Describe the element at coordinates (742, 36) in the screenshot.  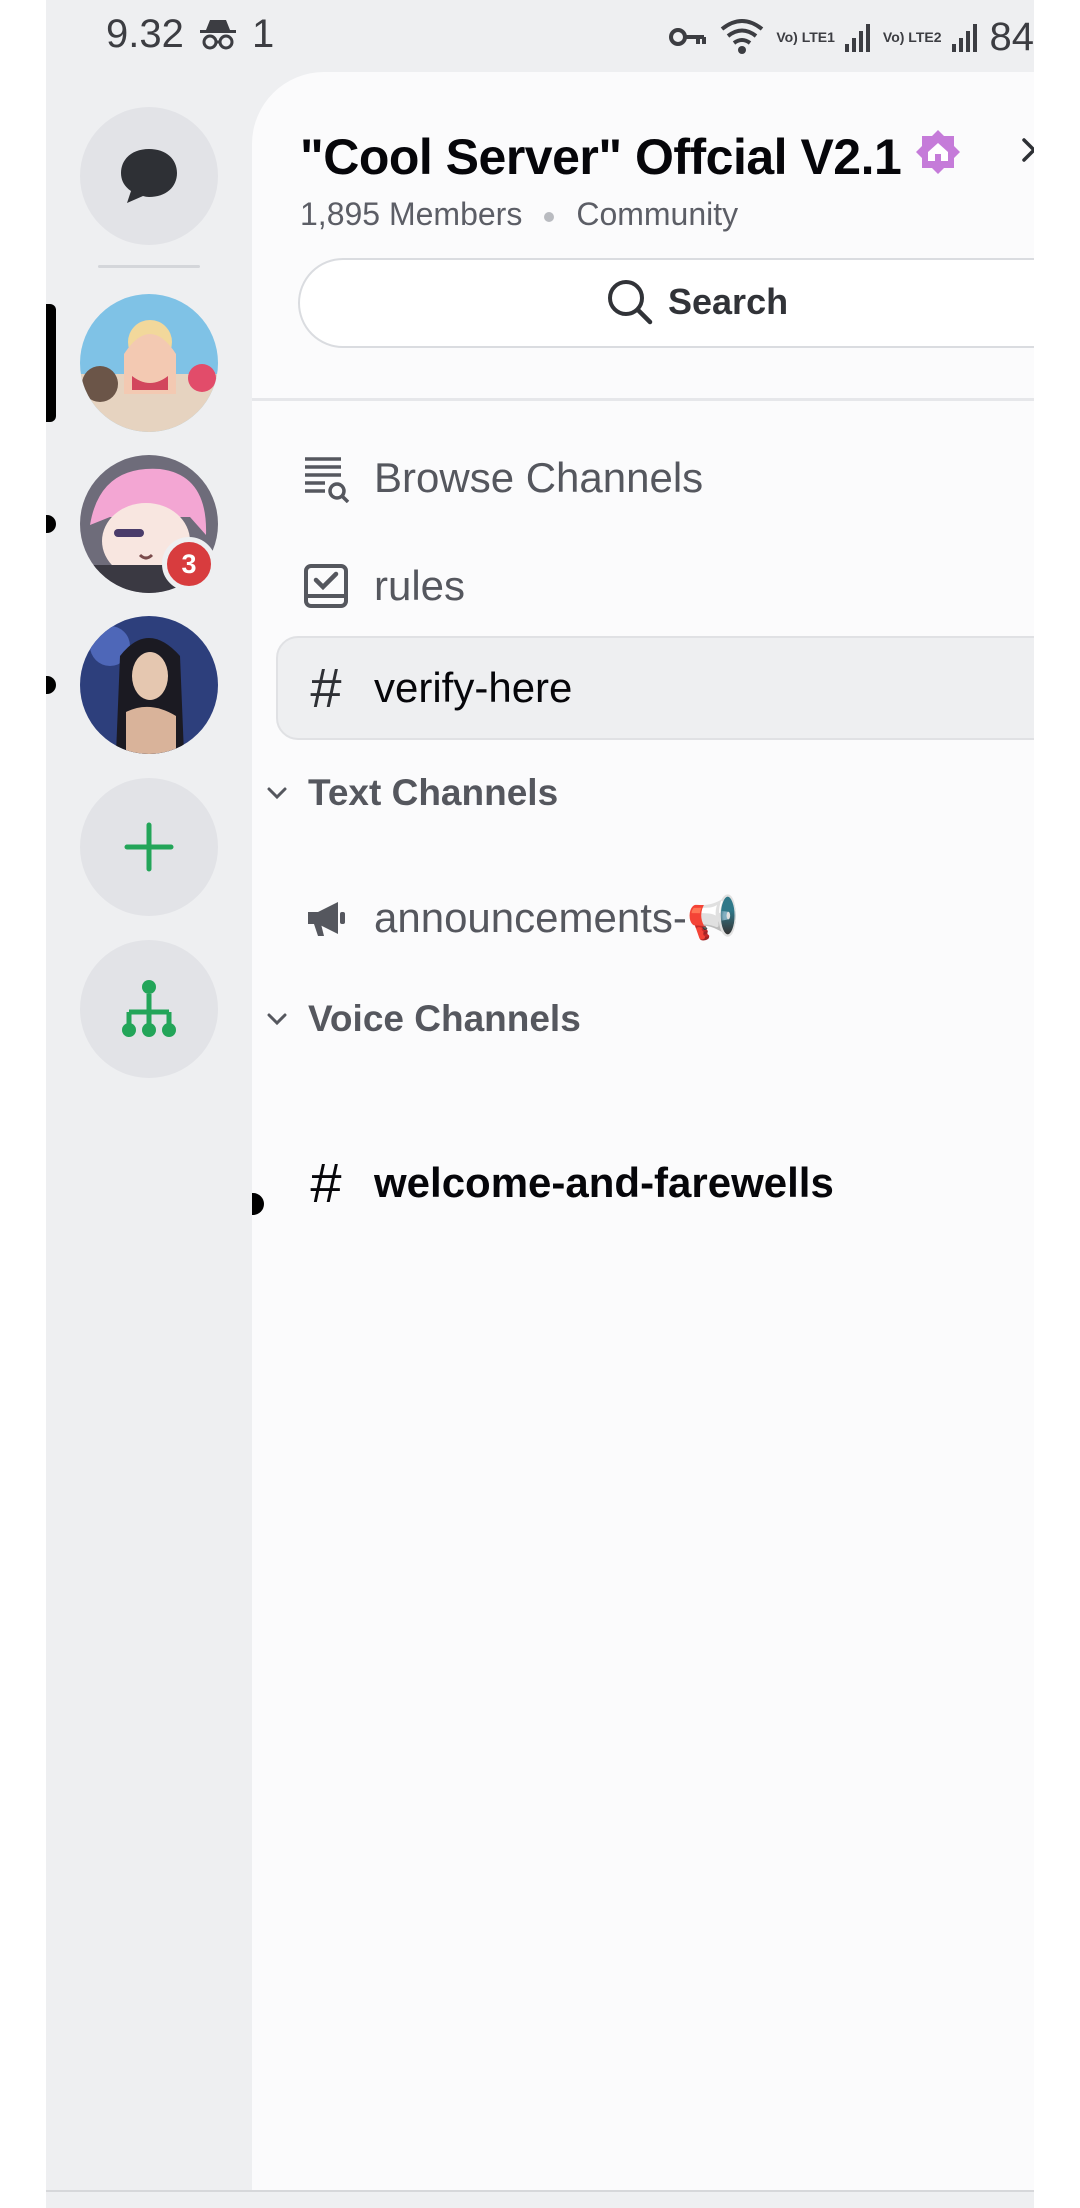
I see `wifi-icon` at that location.